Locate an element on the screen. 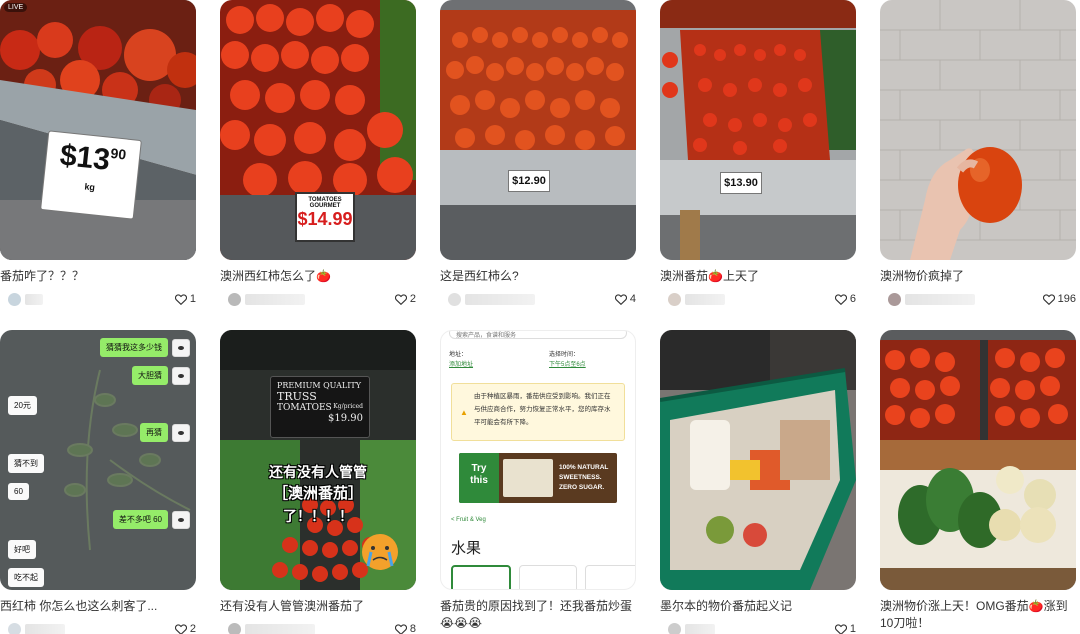  price-tag: $1390 kg is located at coordinates (91, 175).